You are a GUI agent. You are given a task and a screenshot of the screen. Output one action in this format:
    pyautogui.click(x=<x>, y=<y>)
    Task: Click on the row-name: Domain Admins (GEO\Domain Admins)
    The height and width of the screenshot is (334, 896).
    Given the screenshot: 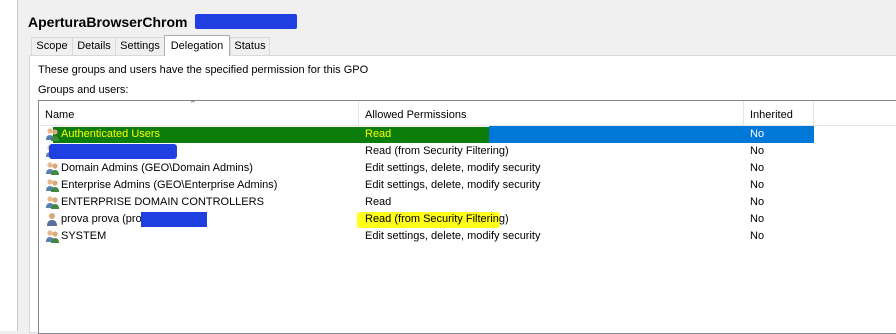 What is the action you would take?
    pyautogui.click(x=157, y=168)
    